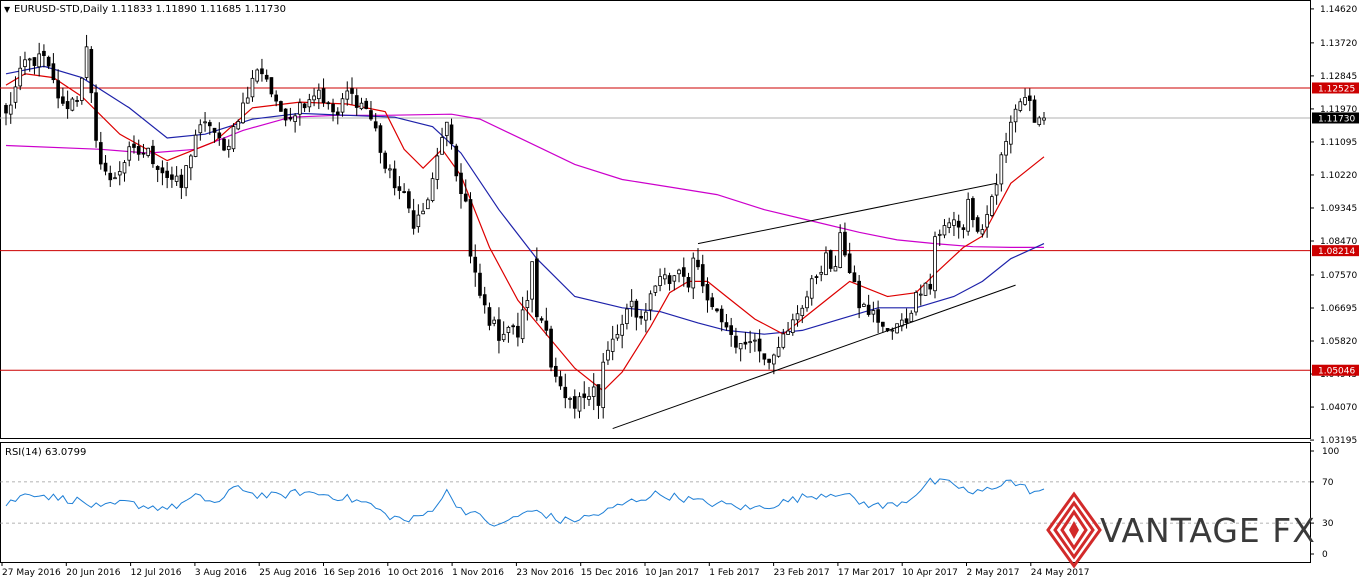 This screenshot has width=1361, height=581. I want to click on vantage-logo-icon, so click(1074, 530).